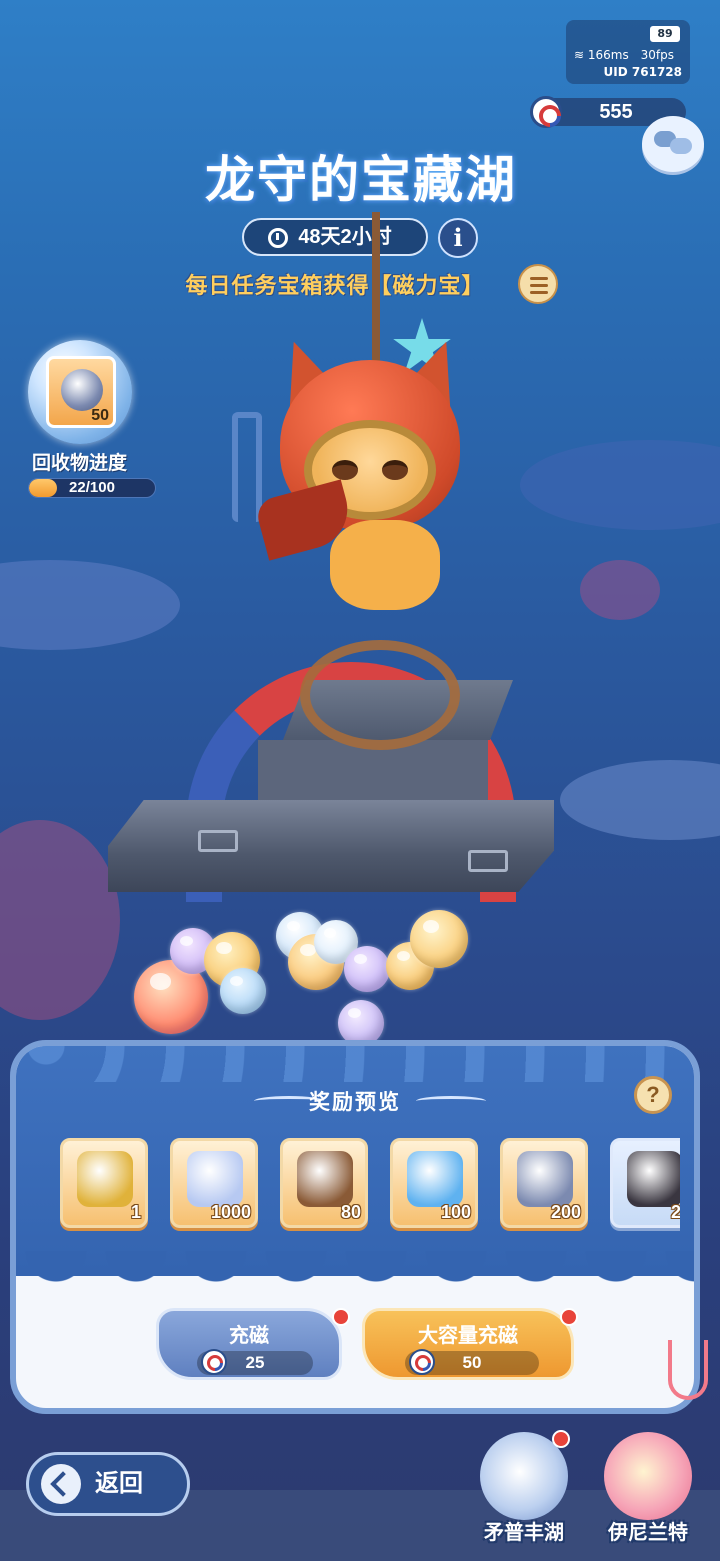 The width and height of the screenshot is (720, 1561). What do you see at coordinates (458, 238) in the screenshot?
I see `info-button: i` at bounding box center [458, 238].